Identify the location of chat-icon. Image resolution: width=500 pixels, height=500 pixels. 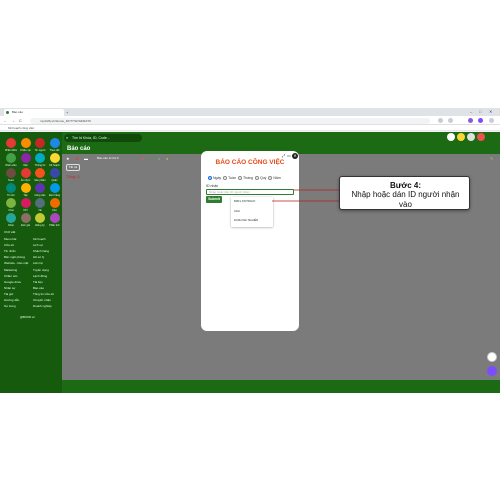
(492, 357).